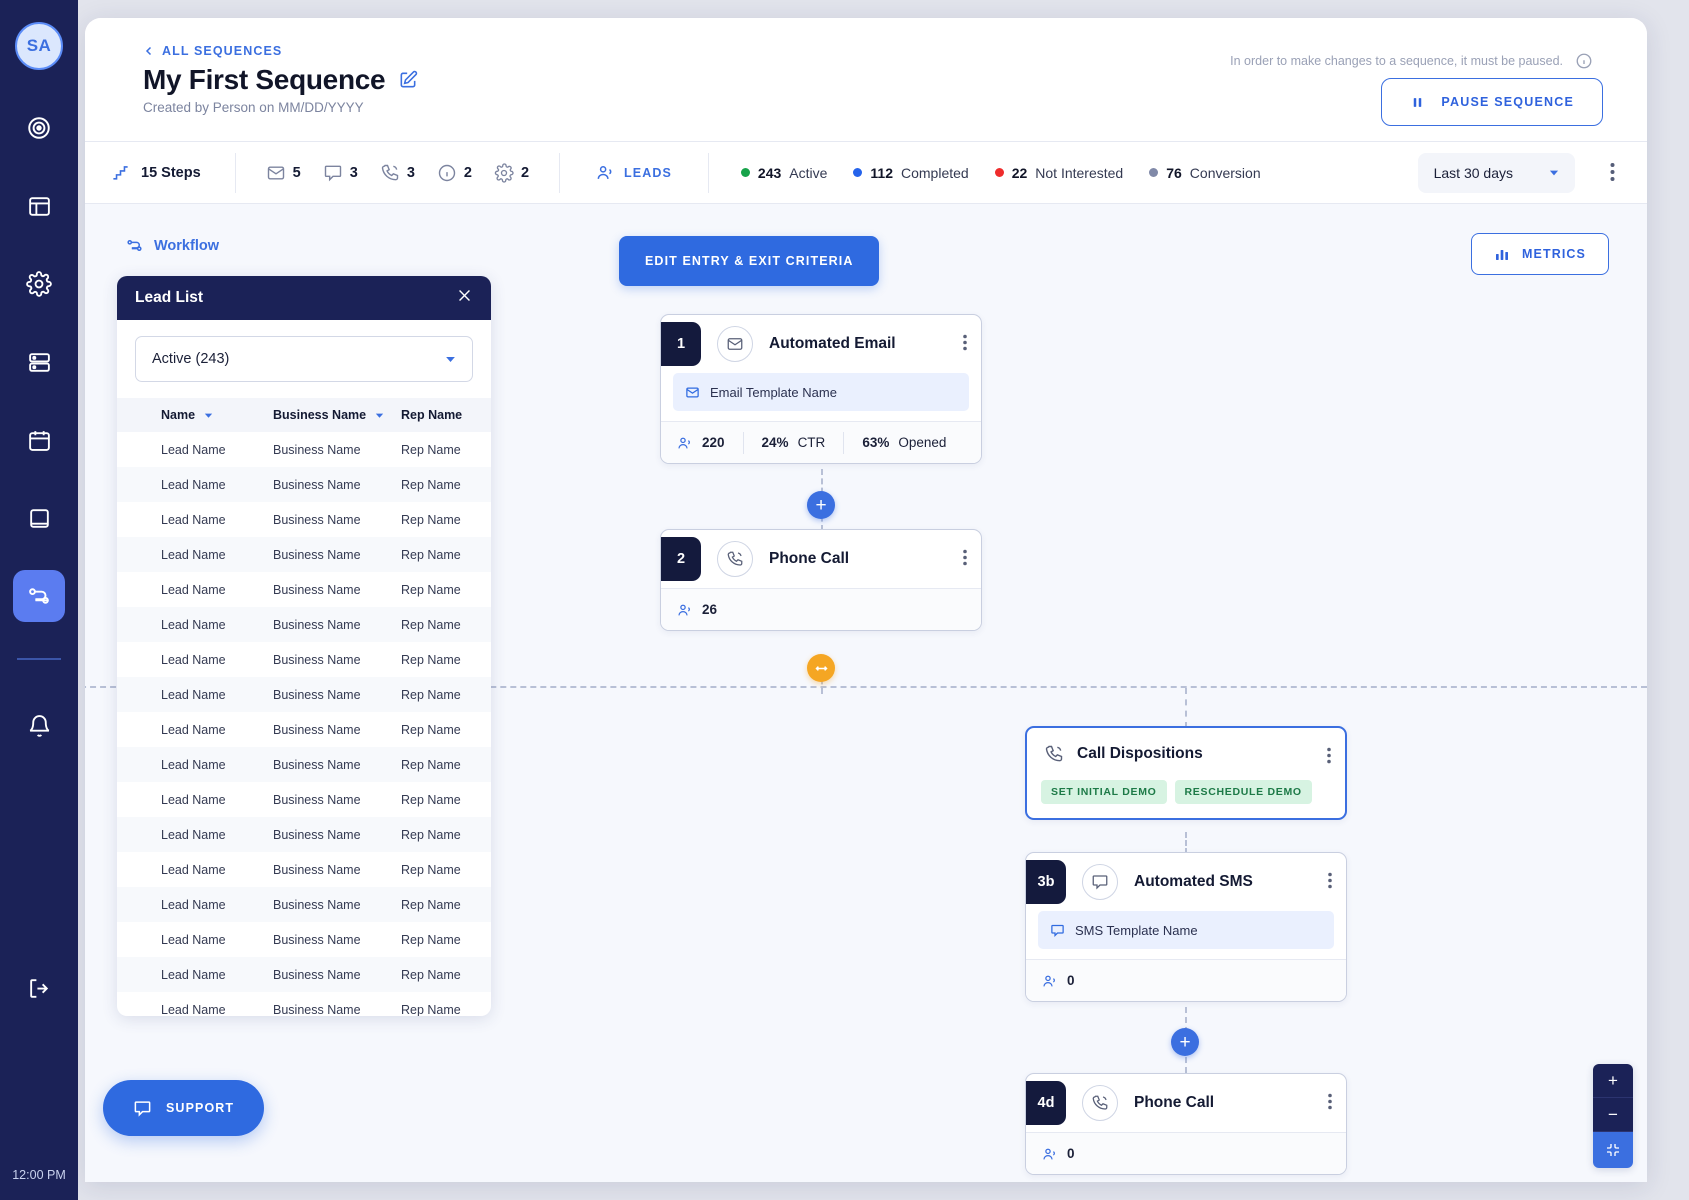  What do you see at coordinates (749, 261) in the screenshot?
I see `edit-criteria-button: EDIT ENTRY & EXIT CRITERIA` at bounding box center [749, 261].